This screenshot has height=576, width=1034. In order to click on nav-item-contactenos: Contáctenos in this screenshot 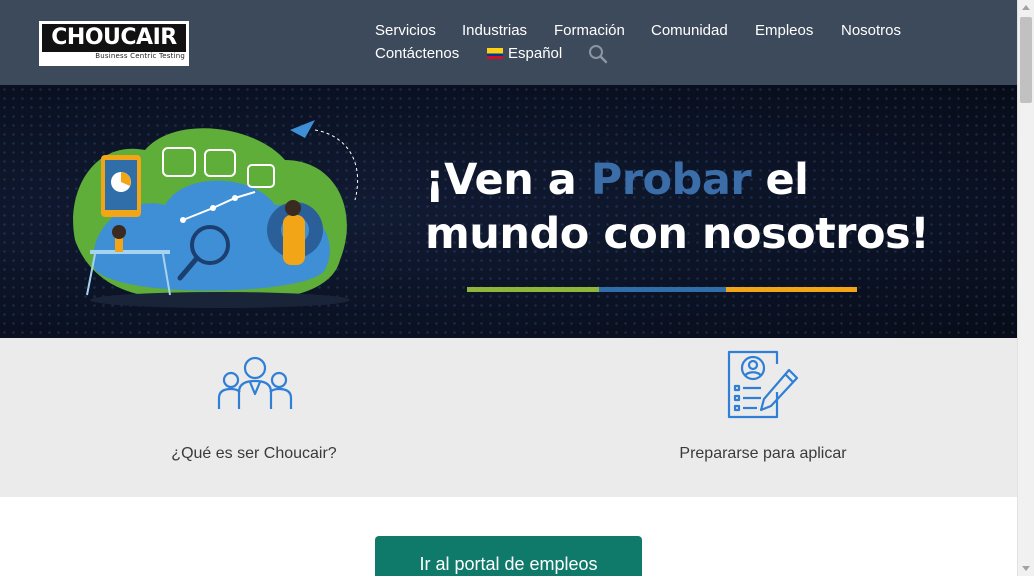, I will do `click(417, 54)`.